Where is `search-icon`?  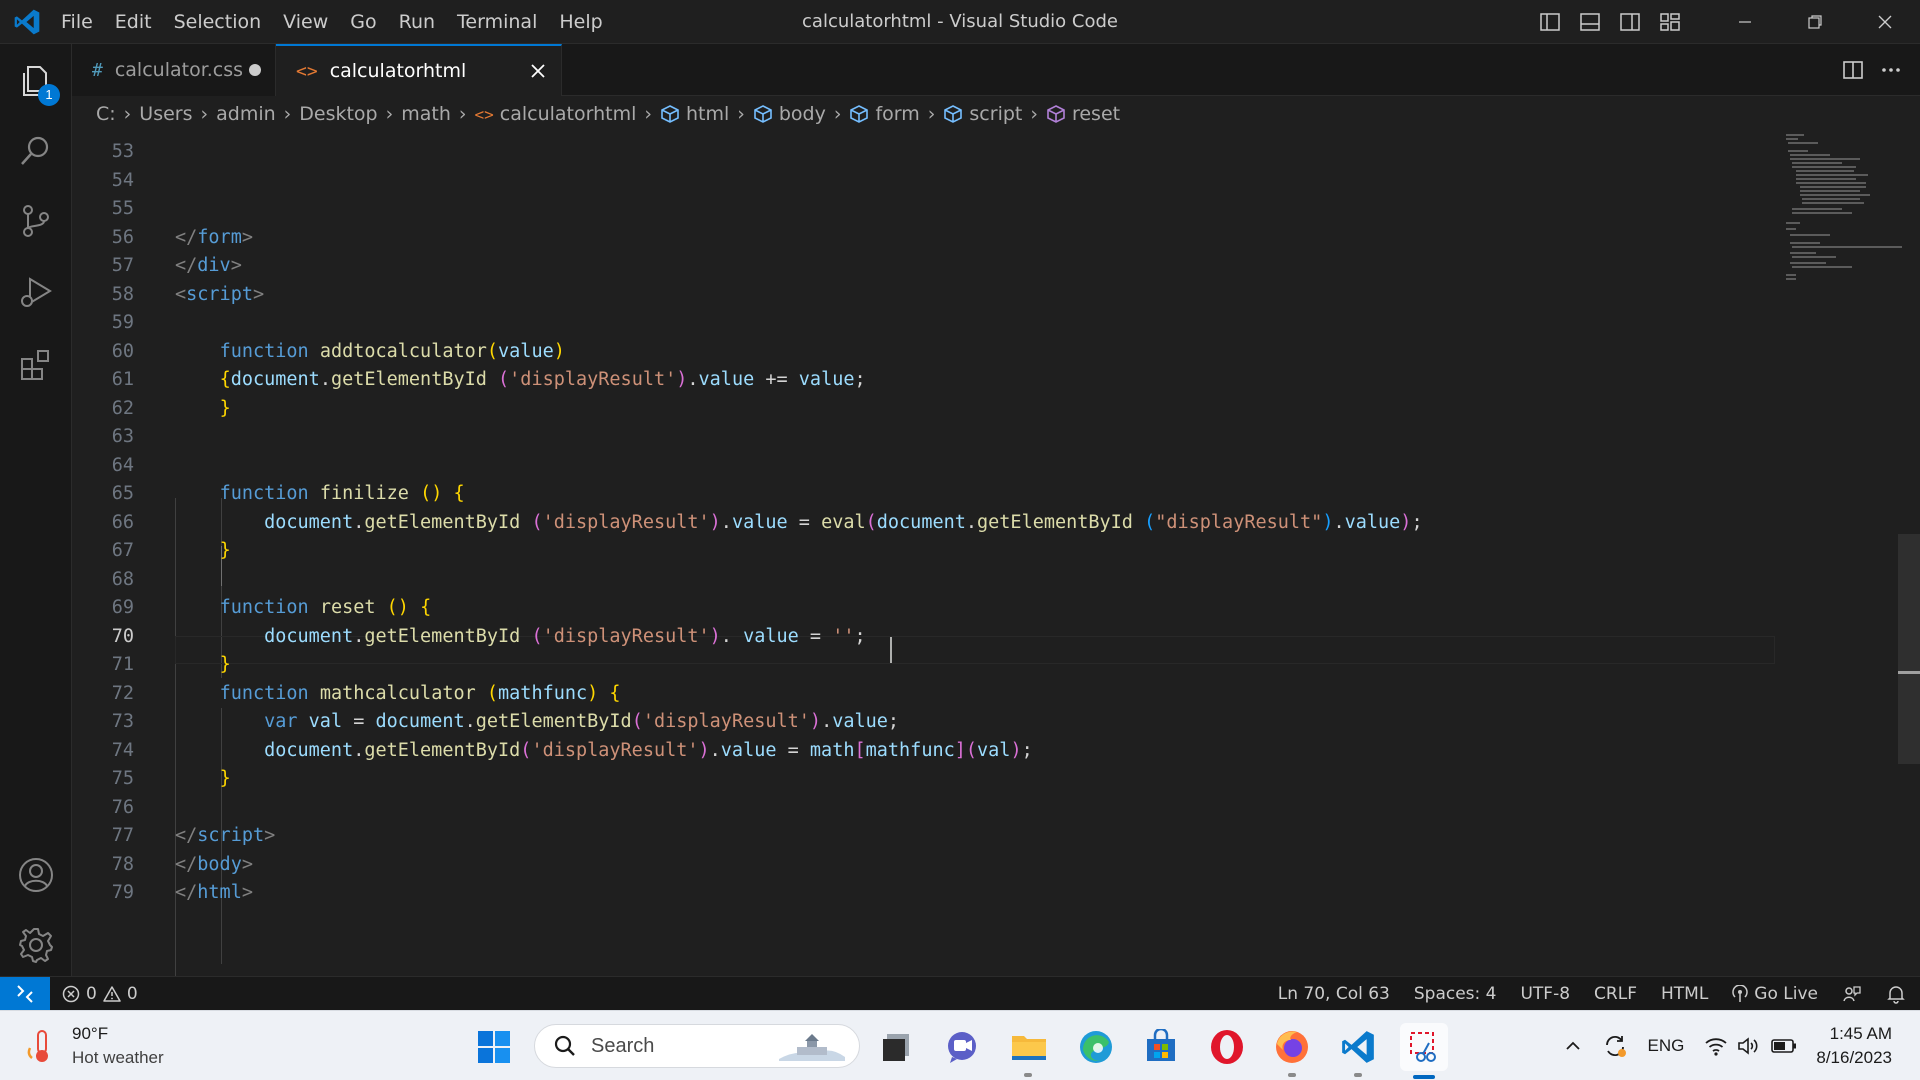 search-icon is located at coordinates (36, 151).